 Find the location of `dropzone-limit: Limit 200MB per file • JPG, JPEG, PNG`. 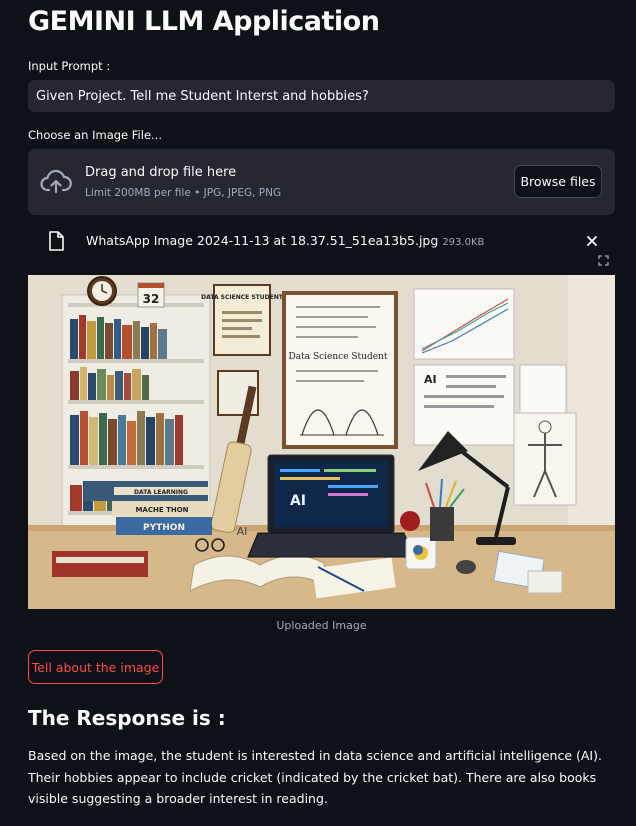

dropzone-limit: Limit 200MB per file • JPG, JPEG, PNG is located at coordinates (183, 193).